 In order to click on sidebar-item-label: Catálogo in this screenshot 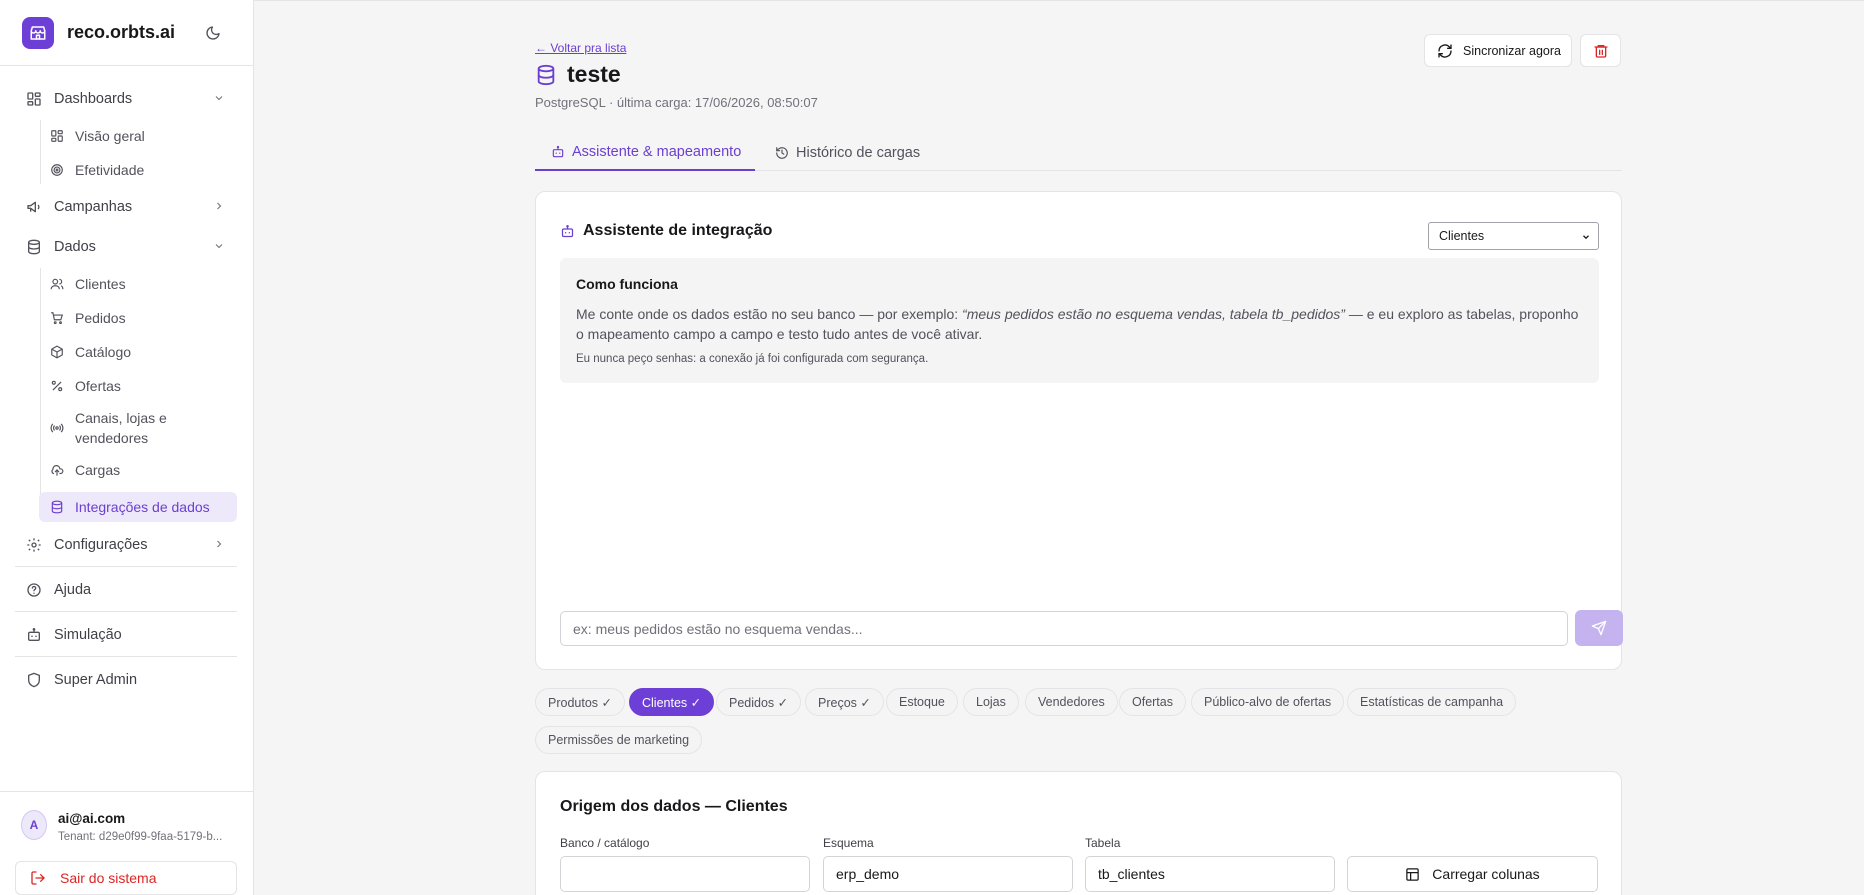, I will do `click(103, 352)`.